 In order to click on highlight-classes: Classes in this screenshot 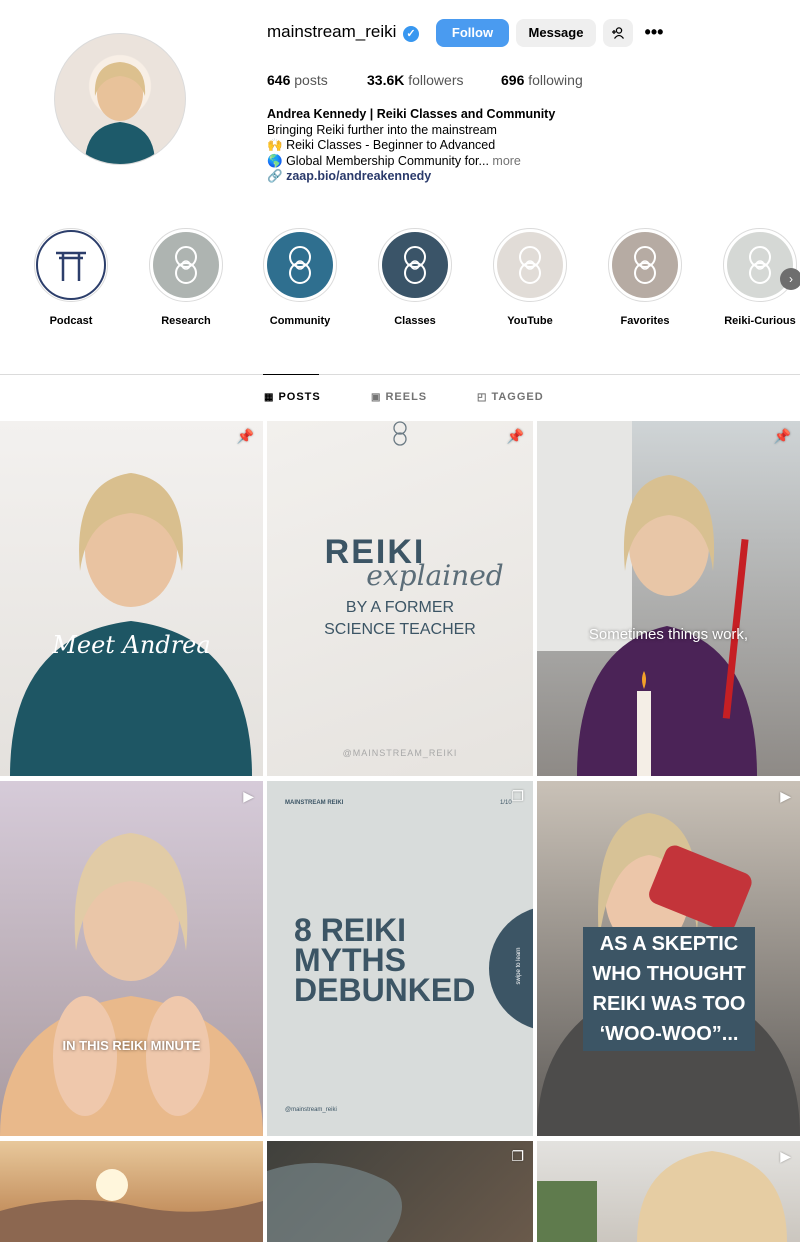, I will do `click(415, 277)`.